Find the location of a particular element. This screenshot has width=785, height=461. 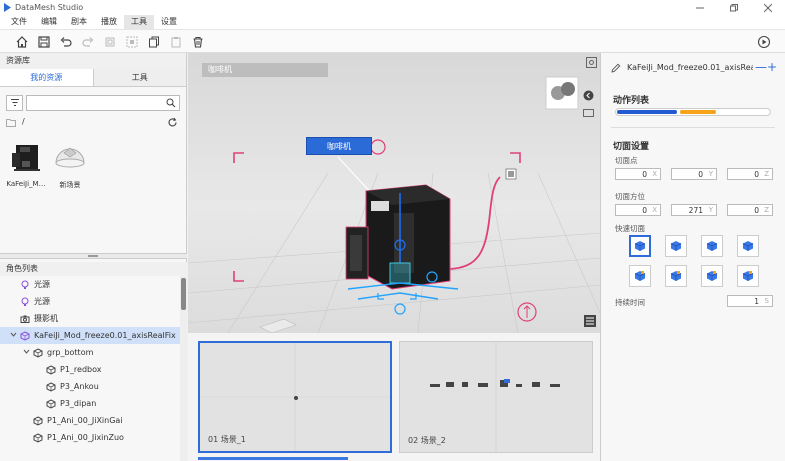

menu-script: 剧本 is located at coordinates (79, 22).